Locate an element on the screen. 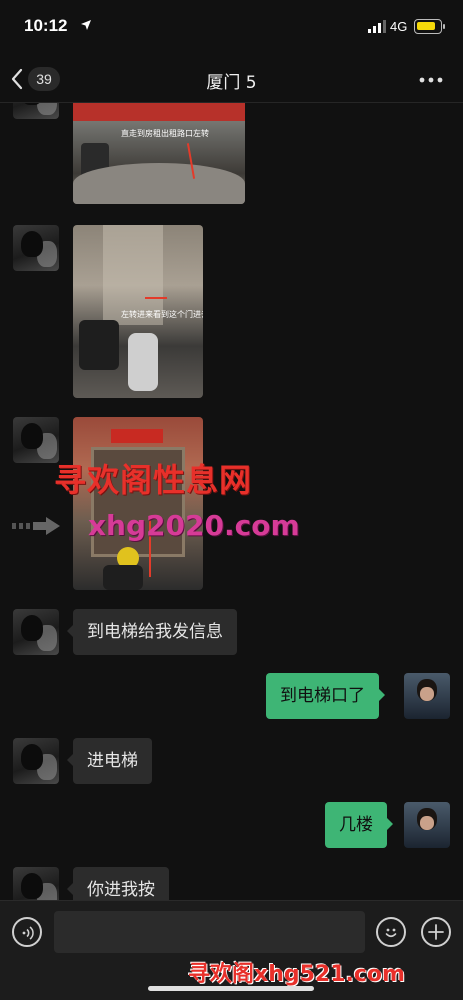 The height and width of the screenshot is (1000, 463). signal-icon is located at coordinates (377, 26).